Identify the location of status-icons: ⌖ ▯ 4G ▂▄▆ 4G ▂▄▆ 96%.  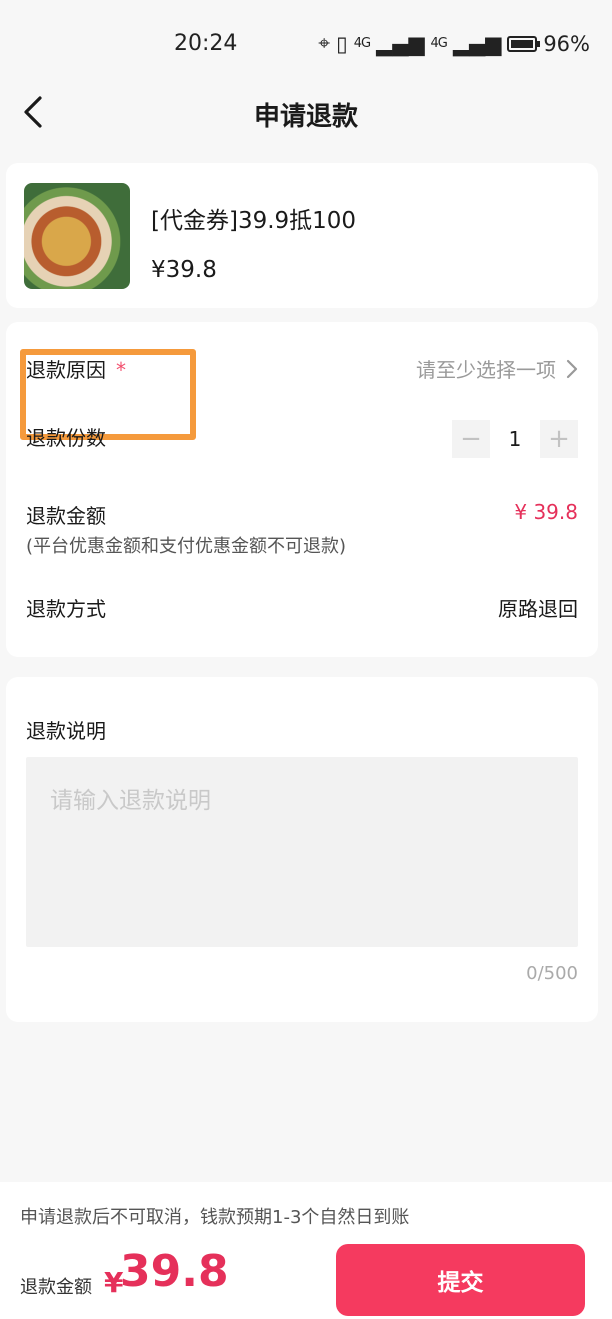
(454, 43).